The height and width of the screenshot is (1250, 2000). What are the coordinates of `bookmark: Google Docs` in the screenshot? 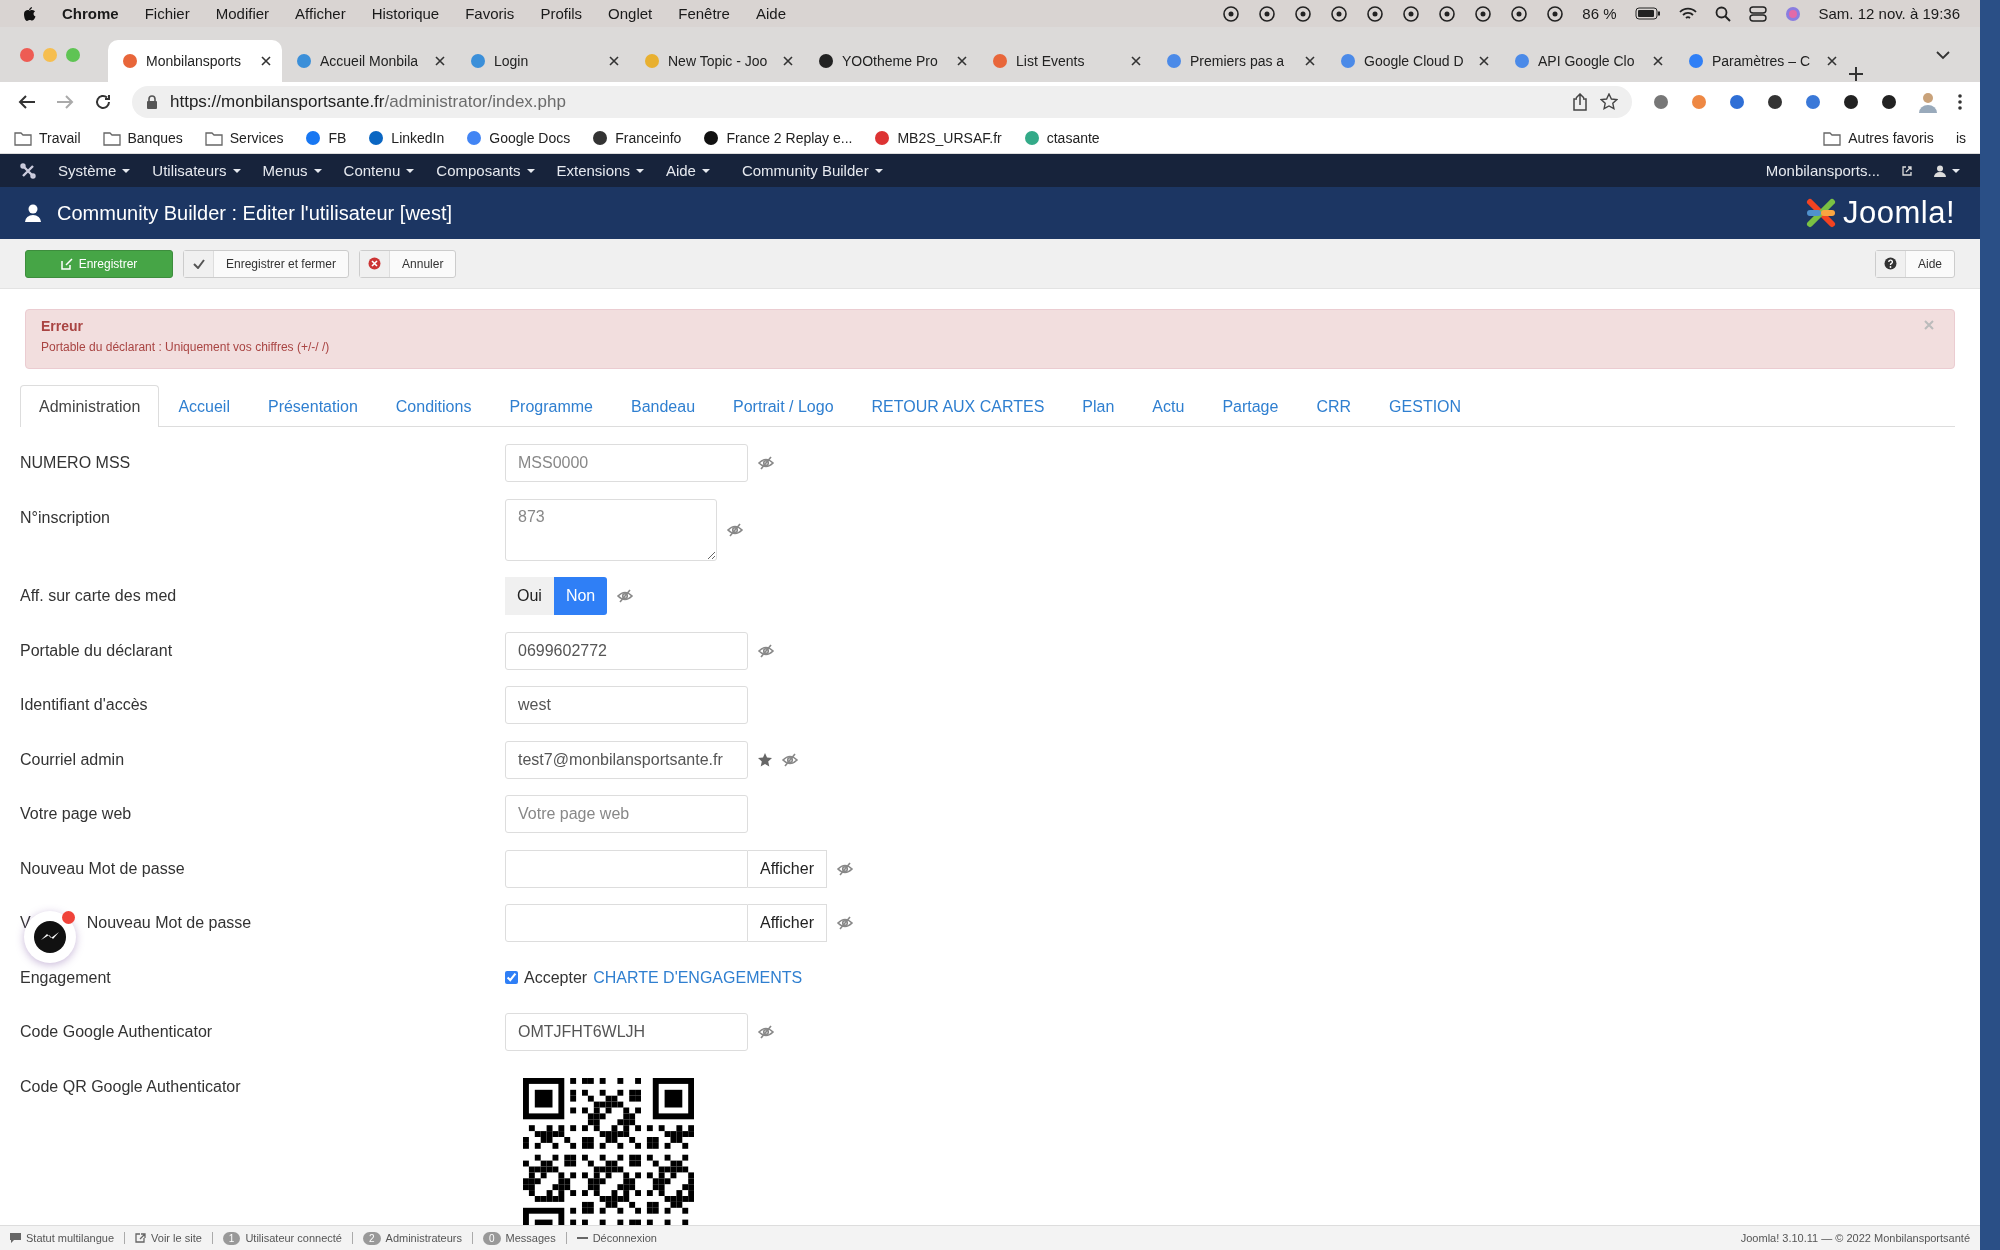 It's located at (518, 137).